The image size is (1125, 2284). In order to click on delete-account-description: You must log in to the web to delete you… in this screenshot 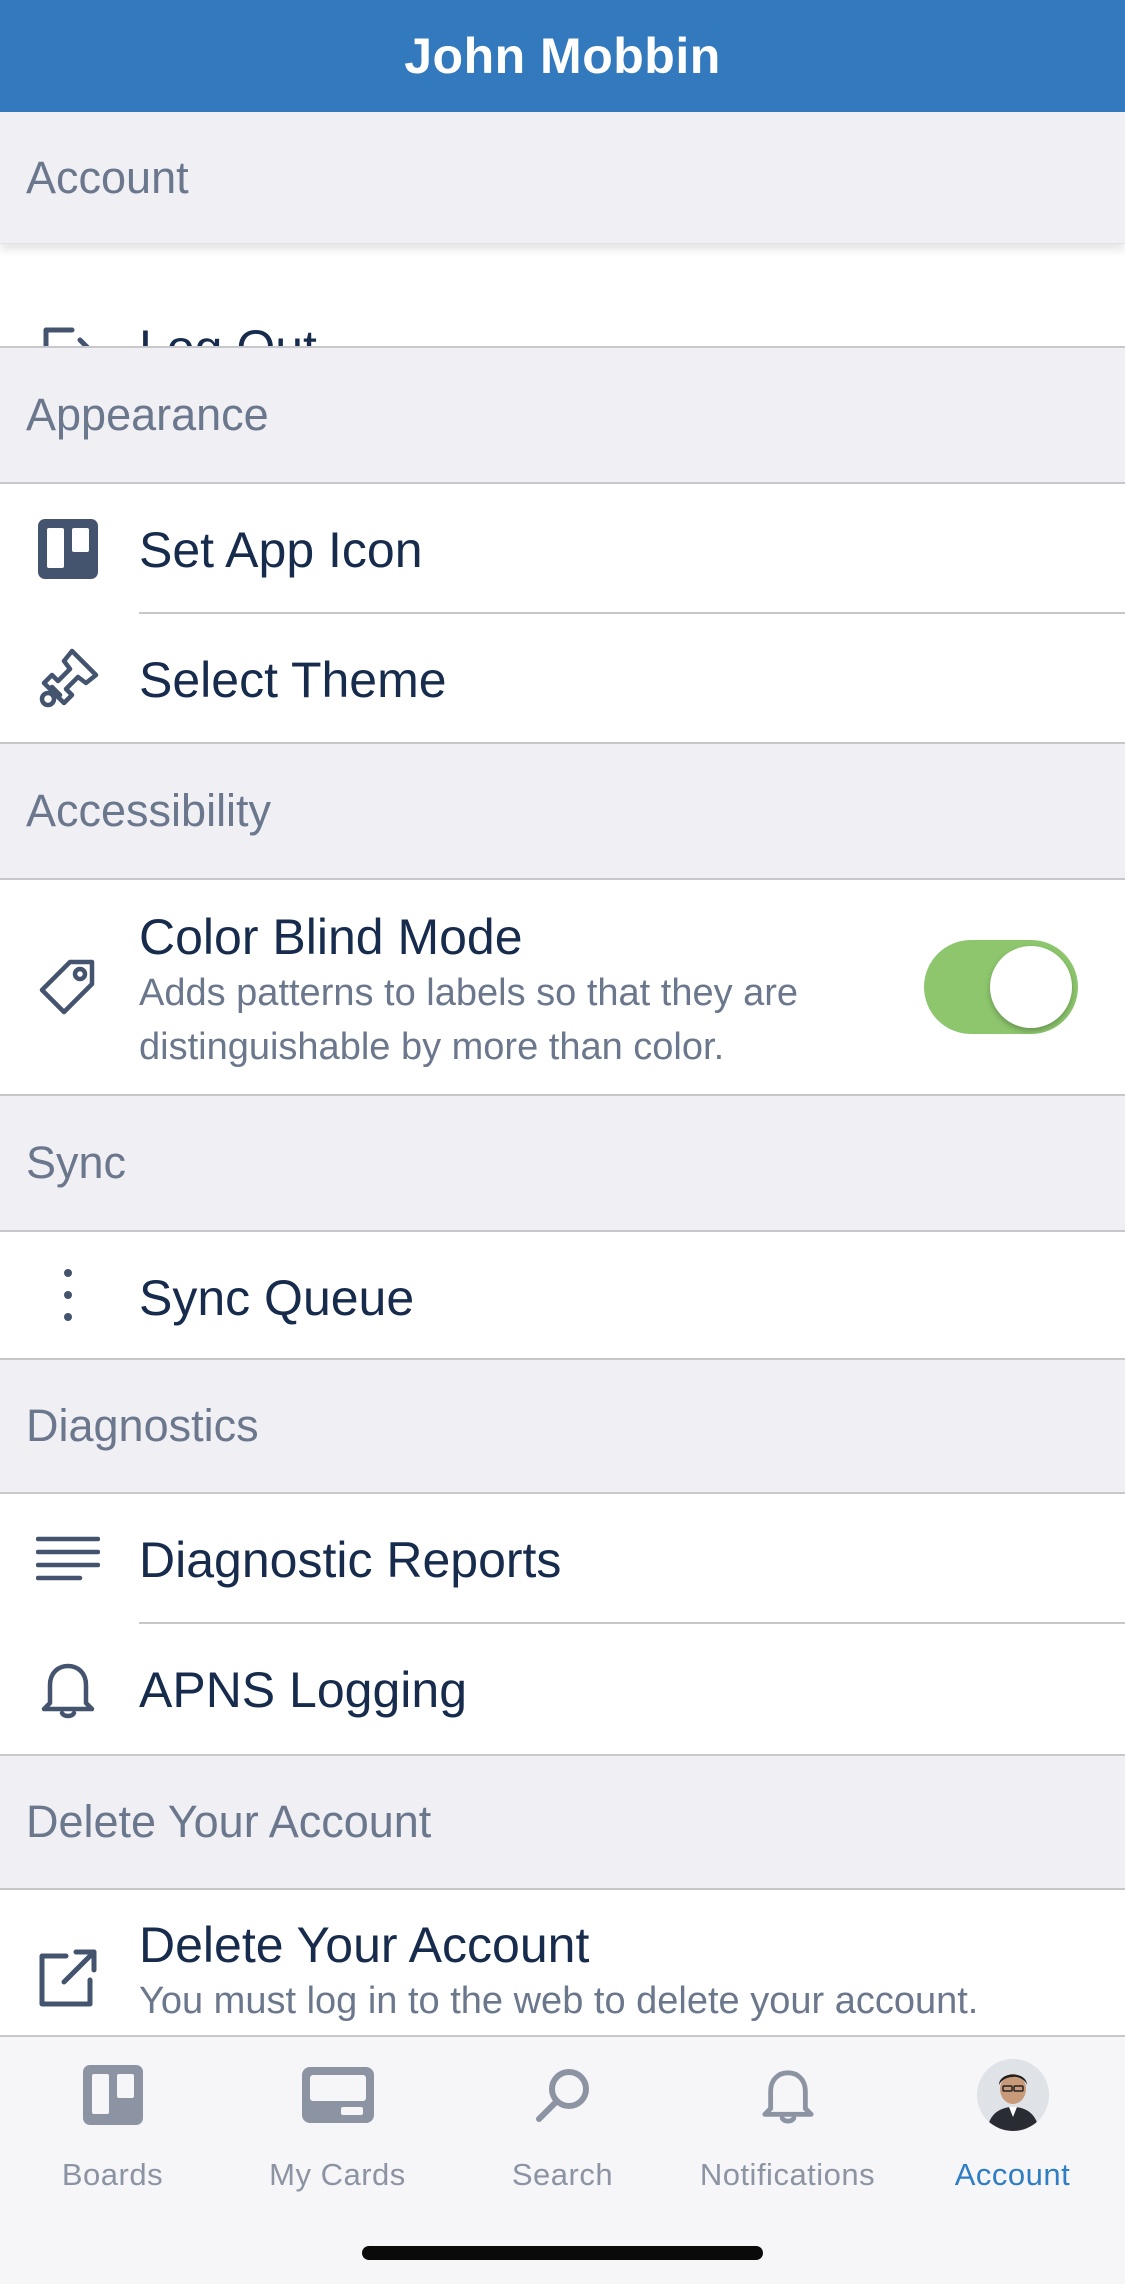, I will do `click(559, 2001)`.